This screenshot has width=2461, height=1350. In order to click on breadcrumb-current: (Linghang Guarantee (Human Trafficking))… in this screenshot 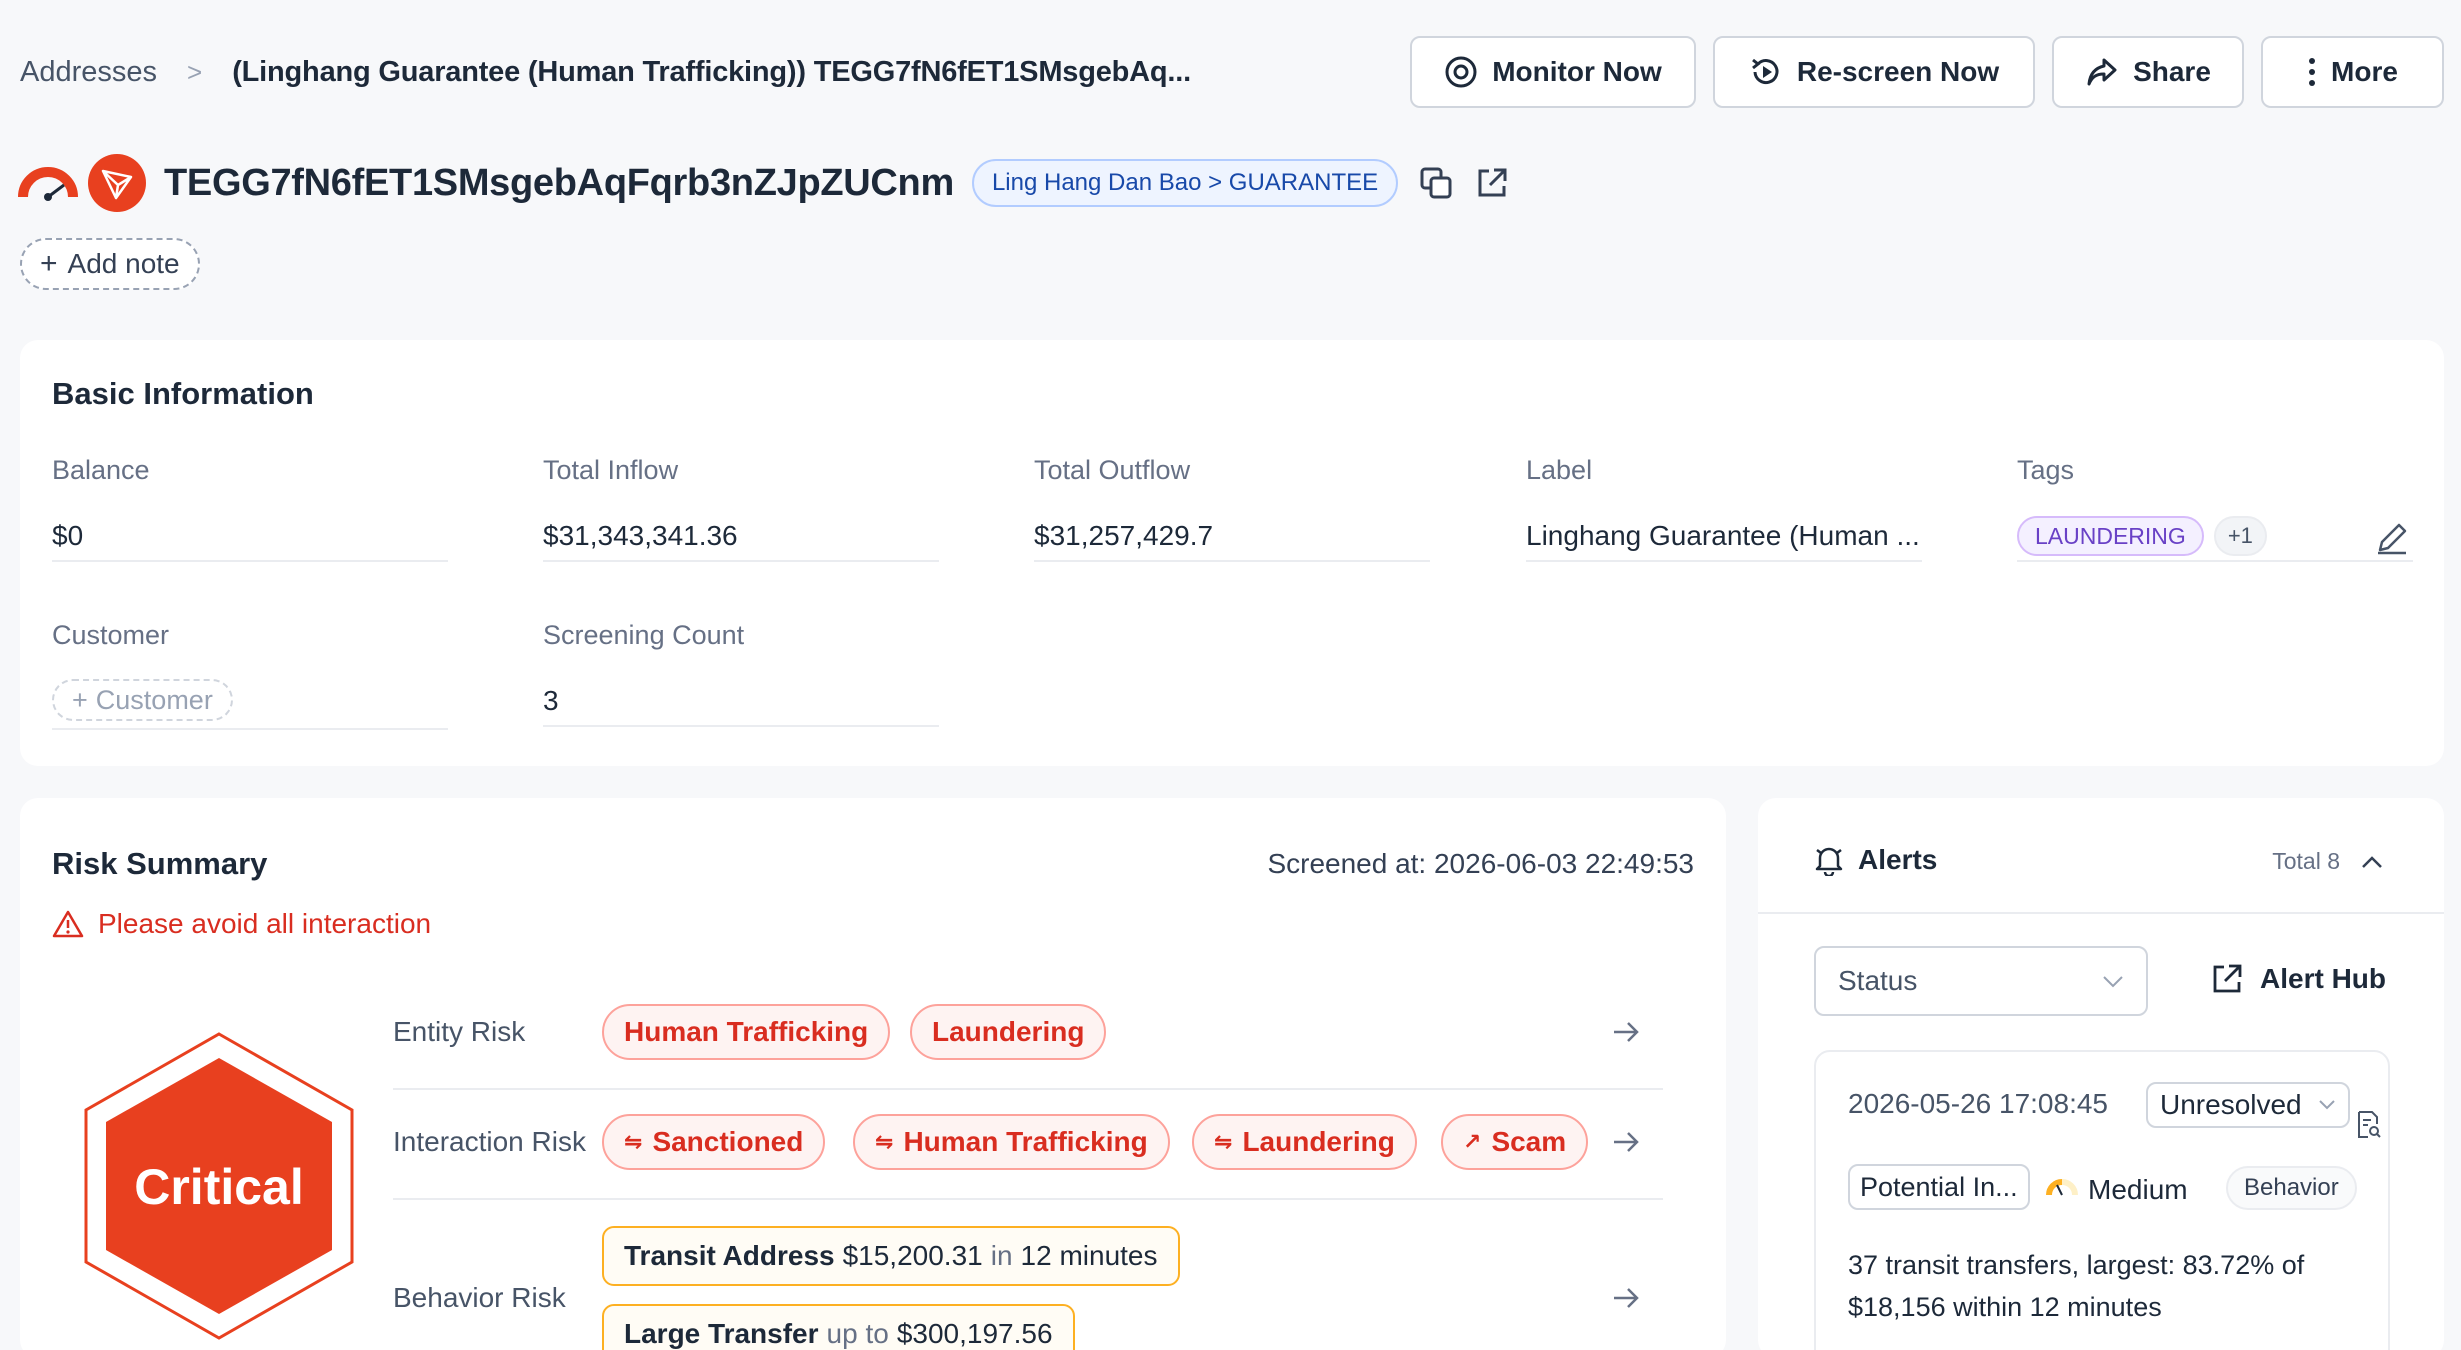, I will do `click(711, 71)`.